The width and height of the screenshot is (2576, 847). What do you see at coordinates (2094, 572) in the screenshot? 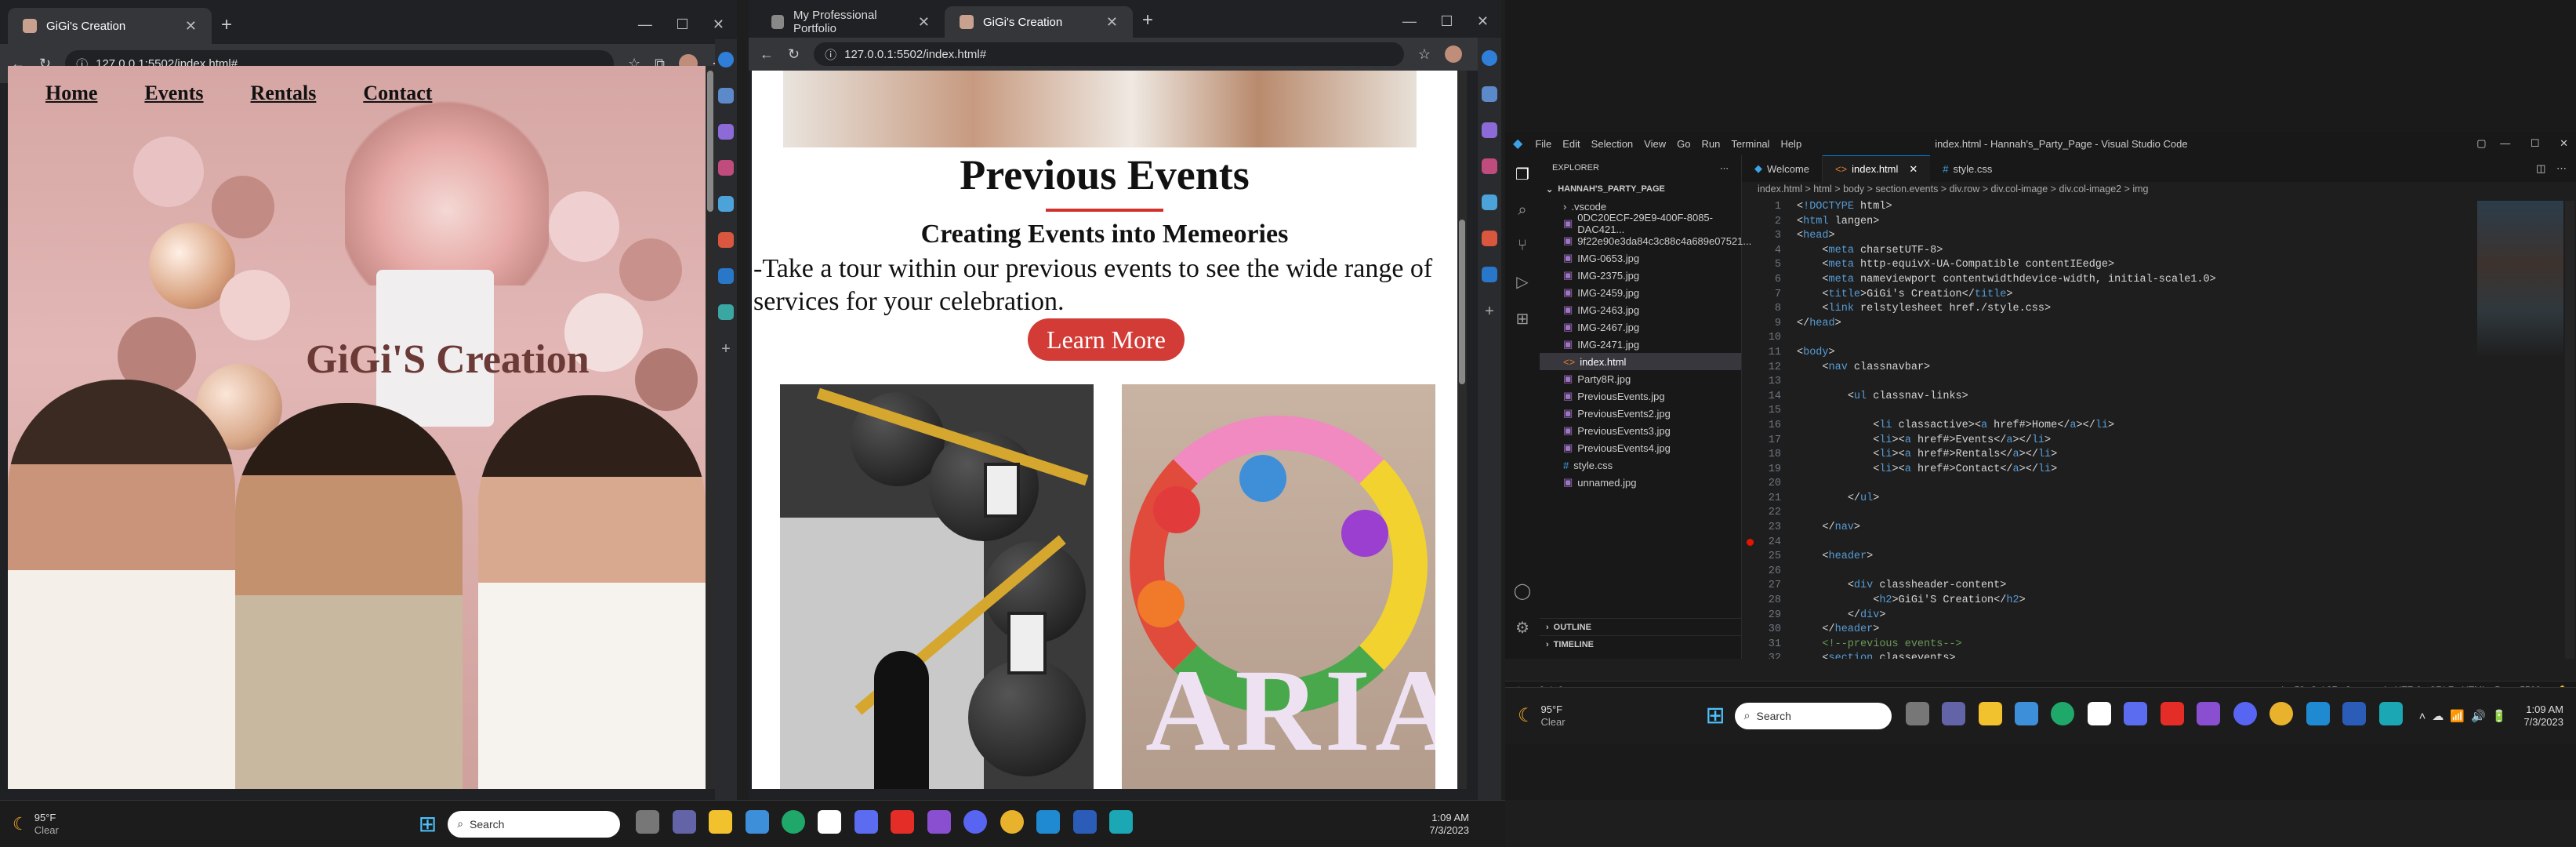
I see `code-line: 26` at bounding box center [2094, 572].